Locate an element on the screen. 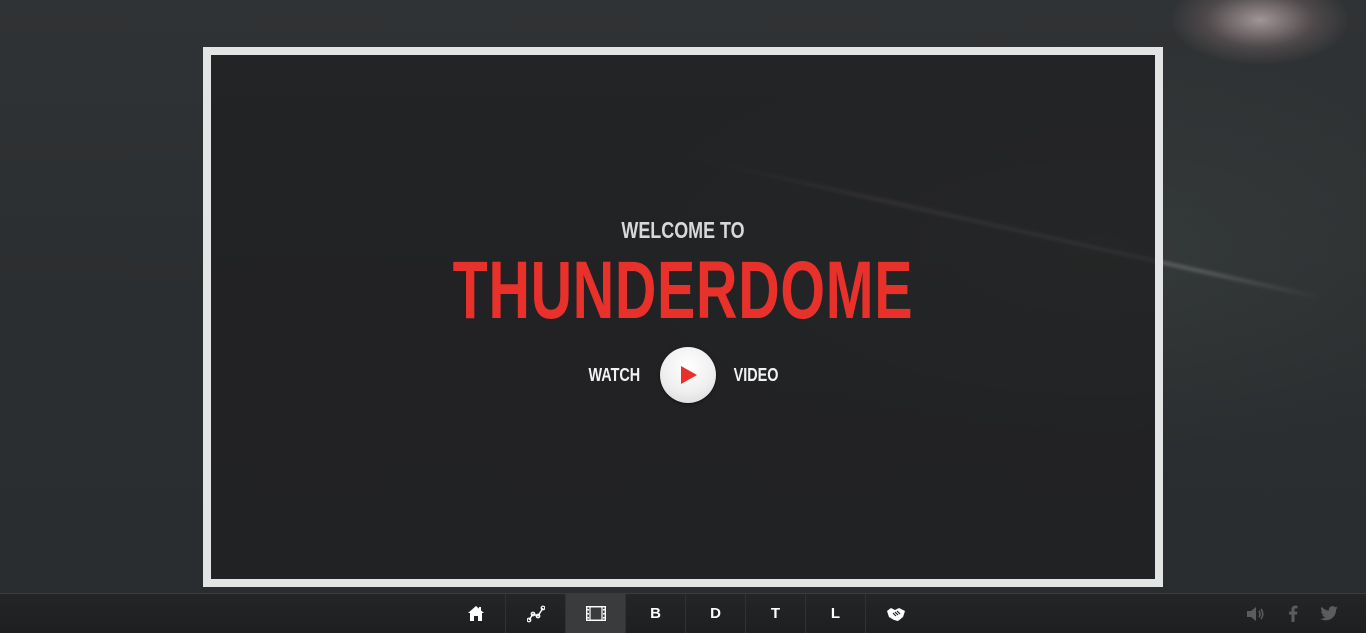  facebook-icon is located at coordinates (1293, 613).